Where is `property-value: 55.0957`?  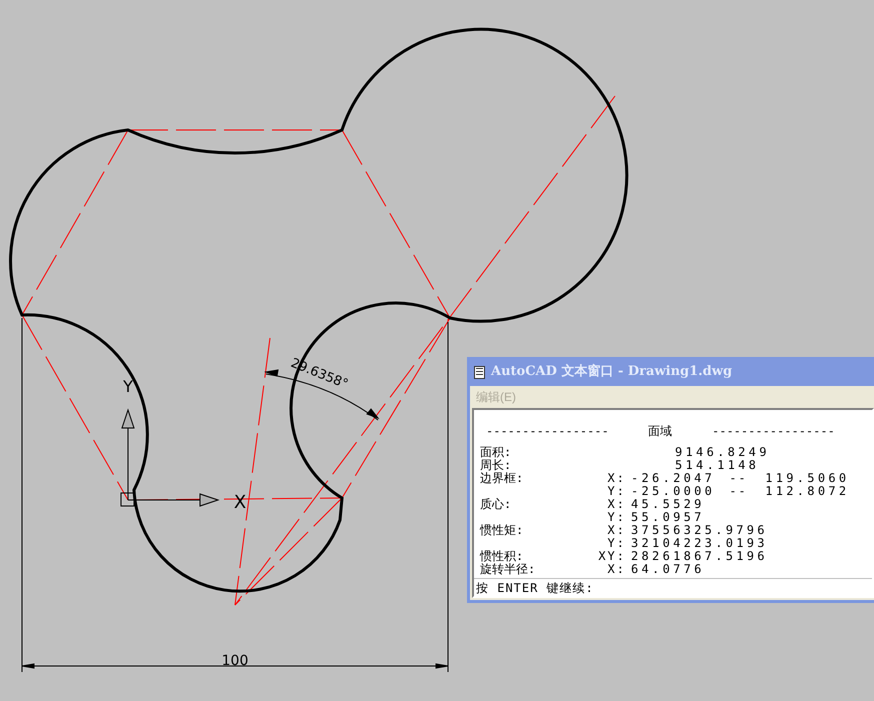 property-value: 55.0957 is located at coordinates (668, 517).